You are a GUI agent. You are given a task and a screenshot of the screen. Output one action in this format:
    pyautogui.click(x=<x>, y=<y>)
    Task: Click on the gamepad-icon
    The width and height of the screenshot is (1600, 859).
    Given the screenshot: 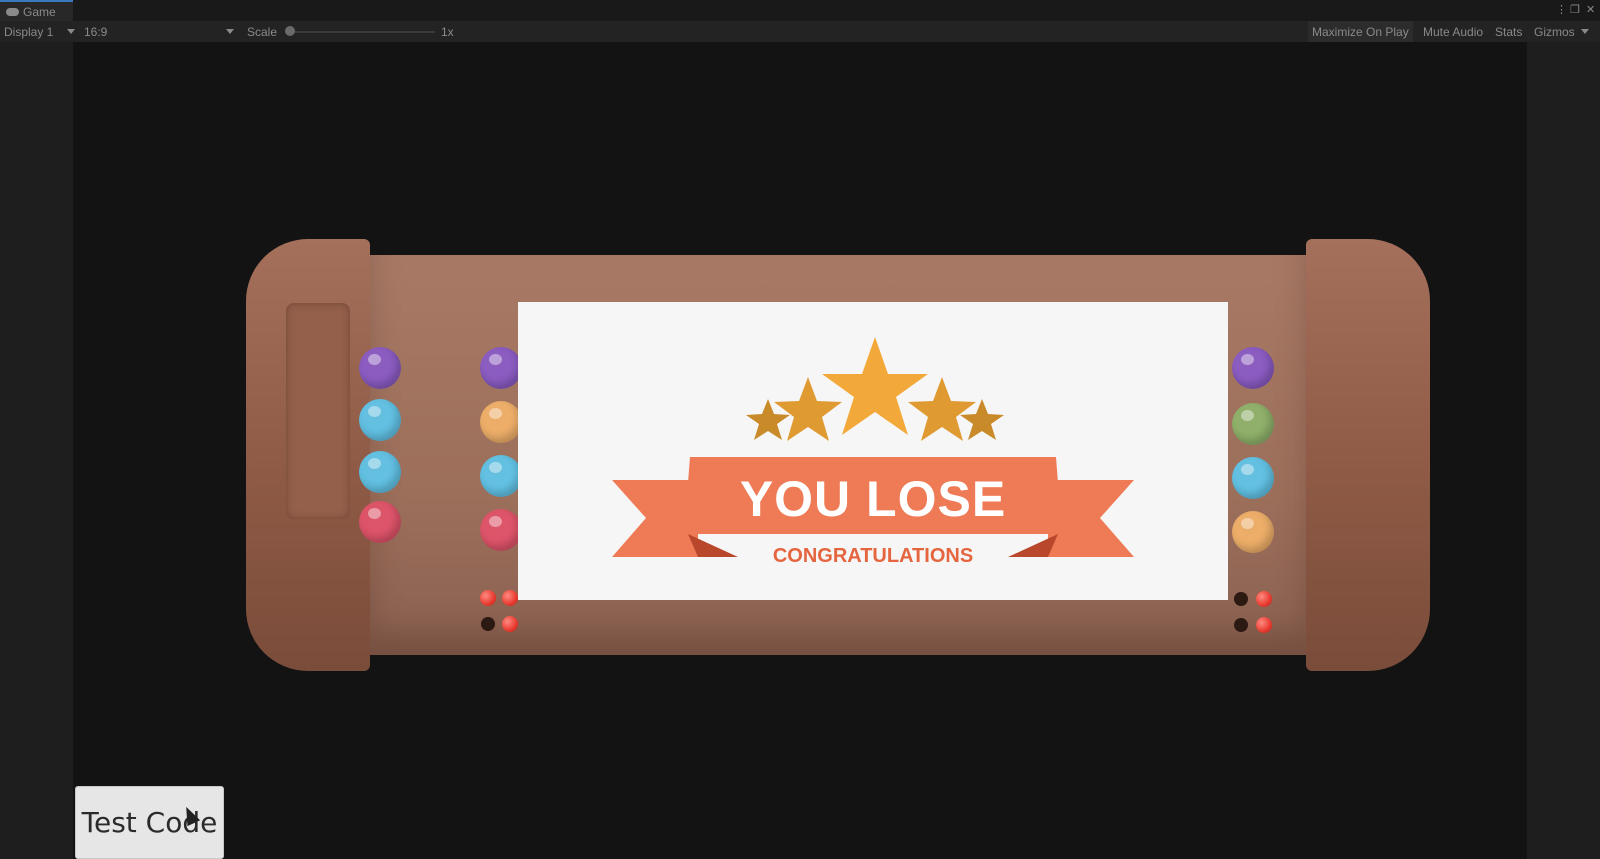 What is the action you would take?
    pyautogui.click(x=12, y=11)
    